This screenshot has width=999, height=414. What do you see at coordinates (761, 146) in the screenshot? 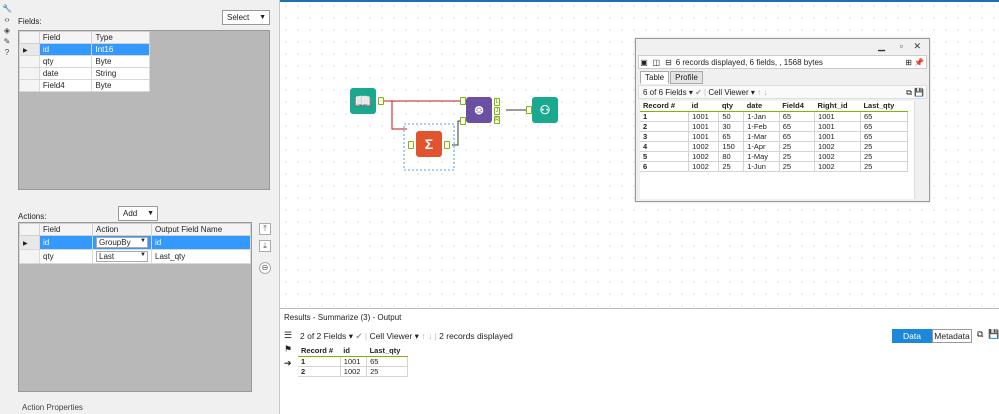
I see `data-cell: 1-Apr` at bounding box center [761, 146].